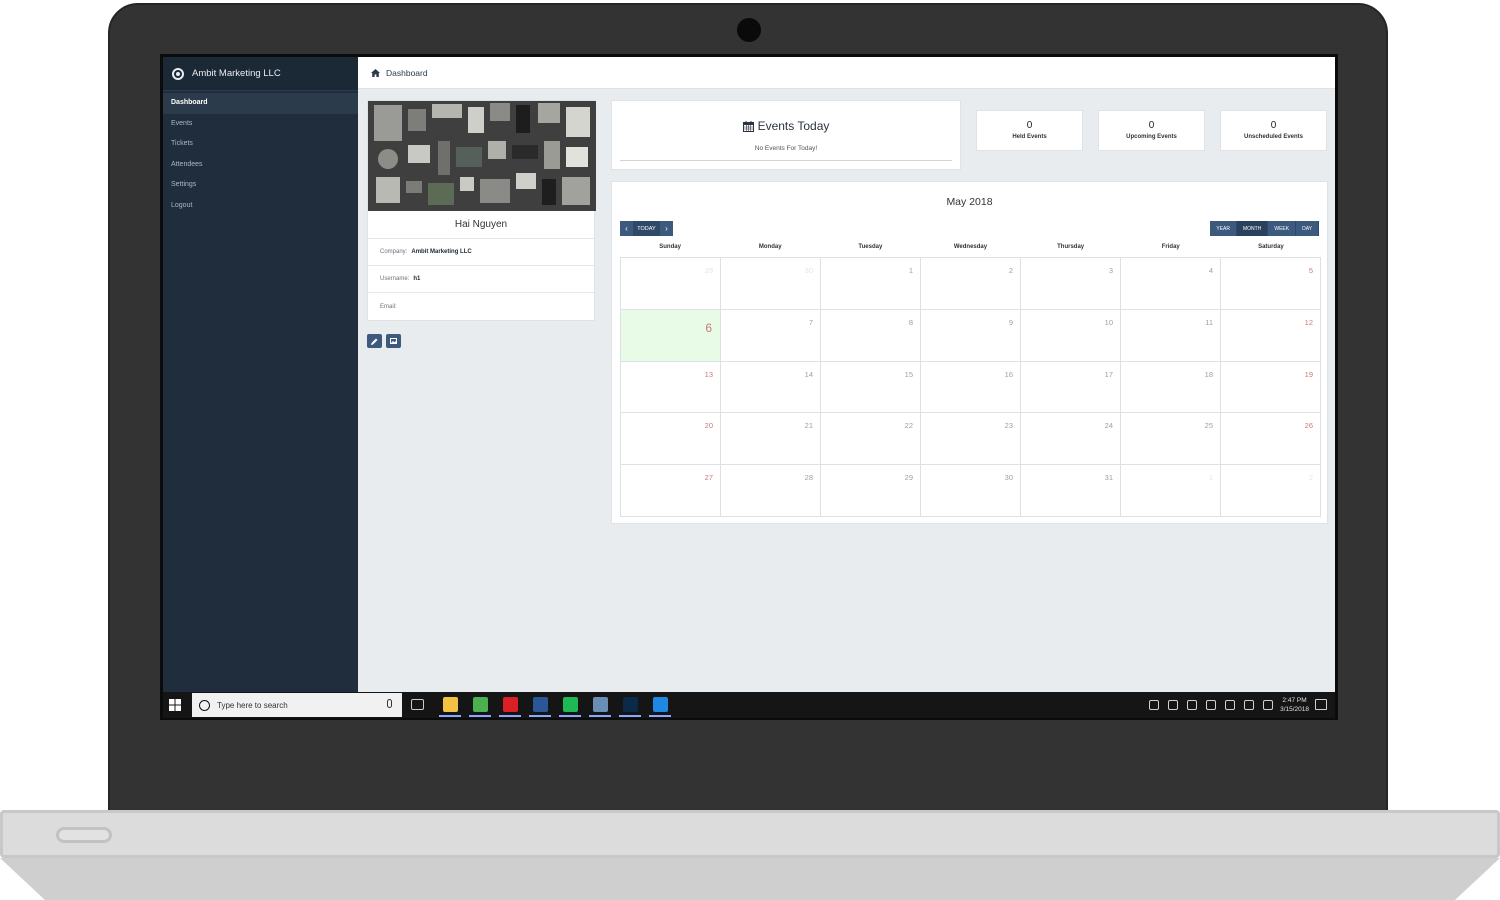 The image size is (1500, 900). What do you see at coordinates (671, 491) in the screenshot?
I see `calendar-day: 27` at bounding box center [671, 491].